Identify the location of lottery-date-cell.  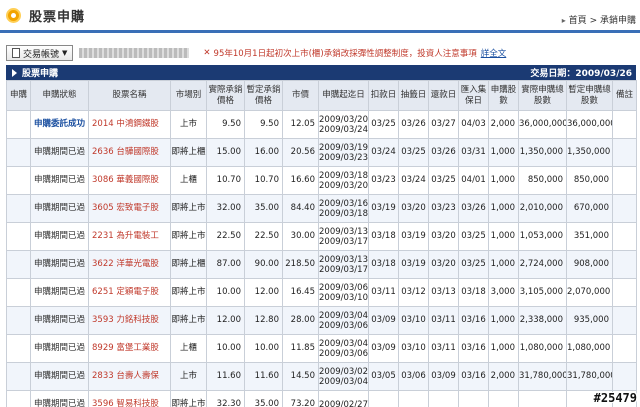
(413, 398).